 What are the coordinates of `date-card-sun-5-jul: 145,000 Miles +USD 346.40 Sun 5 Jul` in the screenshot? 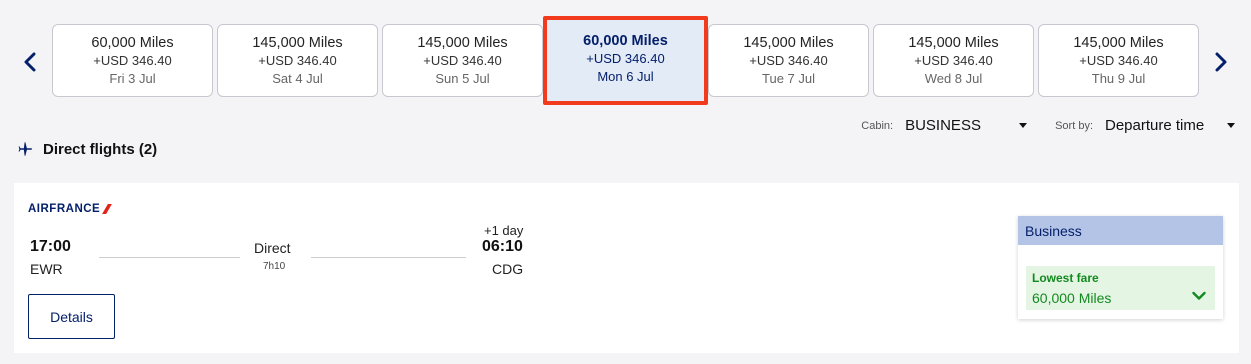 It's located at (462, 60).